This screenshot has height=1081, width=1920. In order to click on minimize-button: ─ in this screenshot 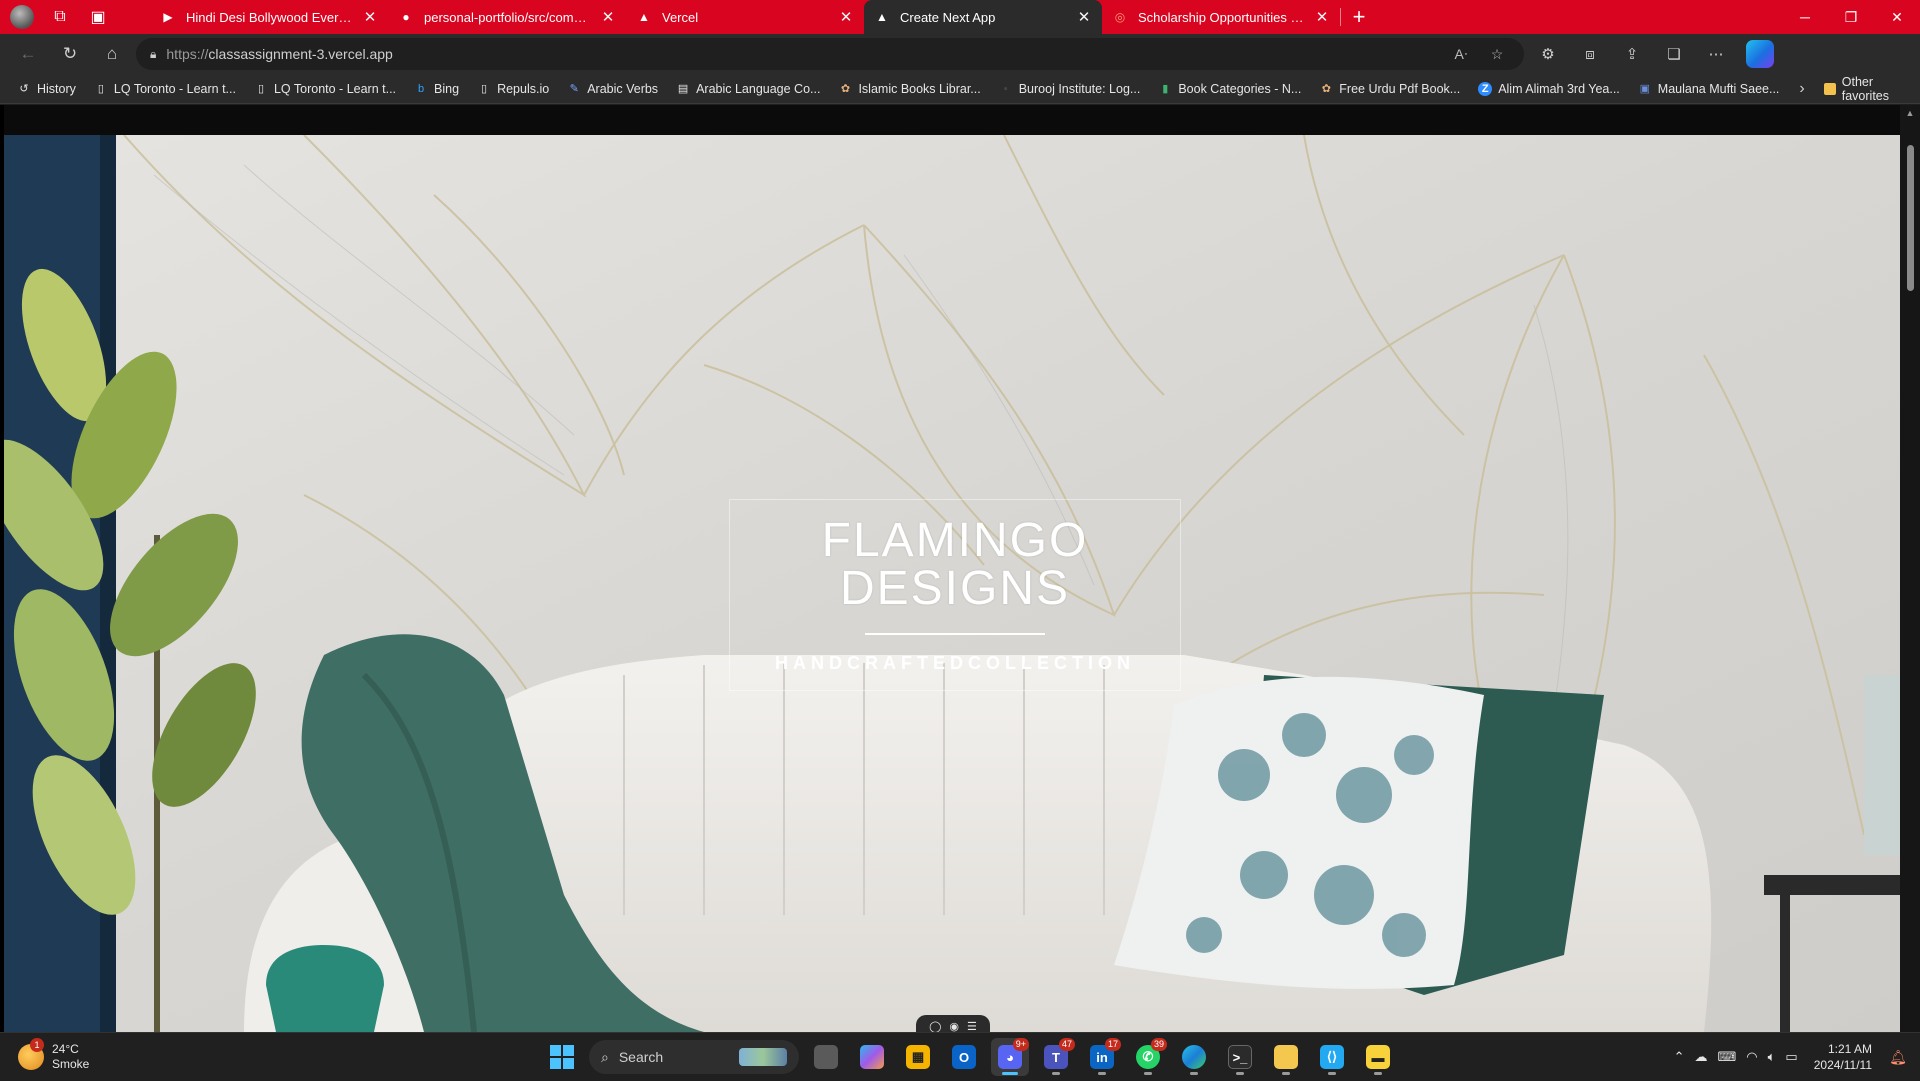, I will do `click(1805, 17)`.